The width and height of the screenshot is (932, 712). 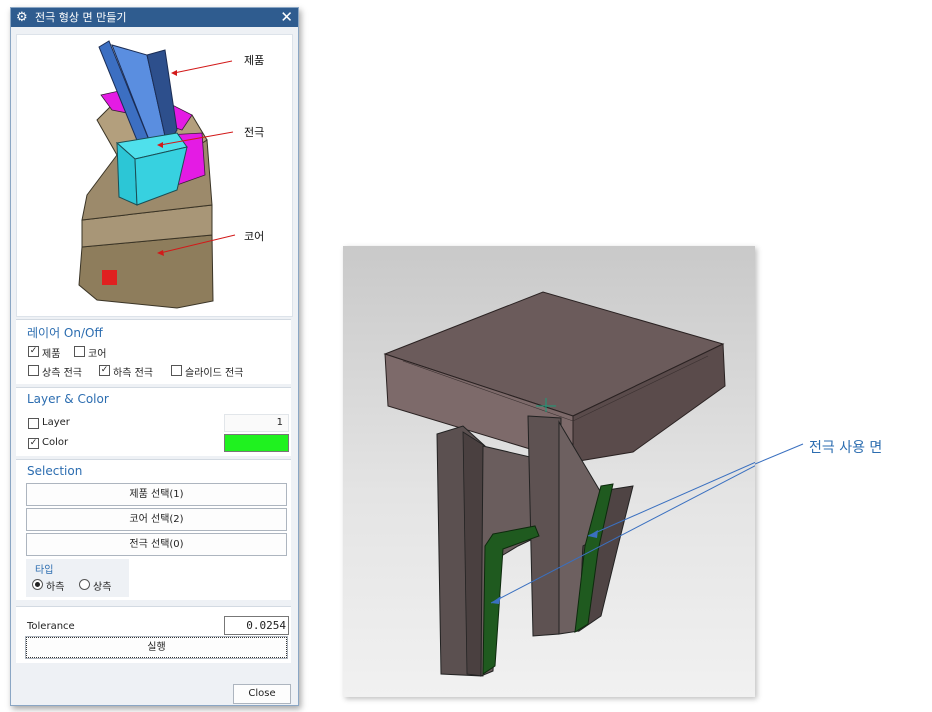 What do you see at coordinates (77, 578) in the screenshot?
I see `type-group: 타입 하측 상측` at bounding box center [77, 578].